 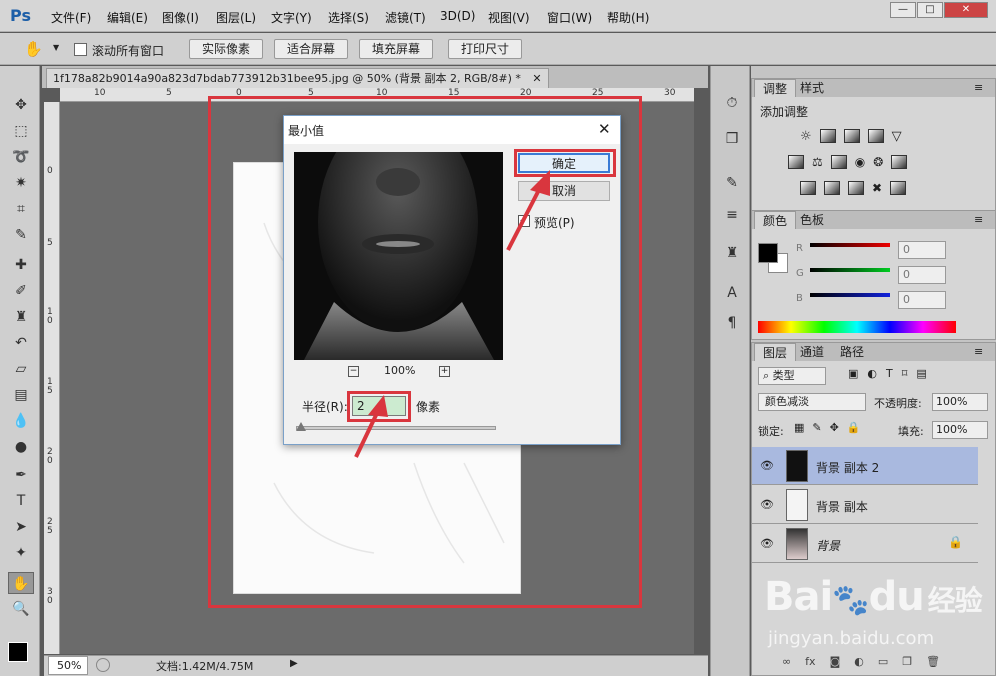 I want to click on menu-filter: 滤镜(T), so click(x=405, y=17).